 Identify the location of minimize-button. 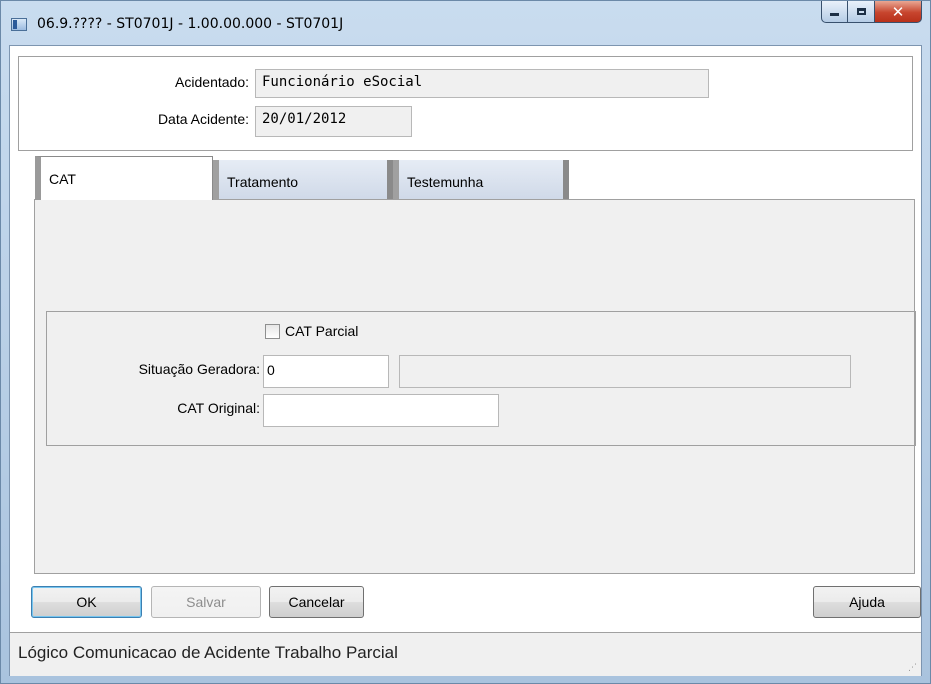
(834, 12).